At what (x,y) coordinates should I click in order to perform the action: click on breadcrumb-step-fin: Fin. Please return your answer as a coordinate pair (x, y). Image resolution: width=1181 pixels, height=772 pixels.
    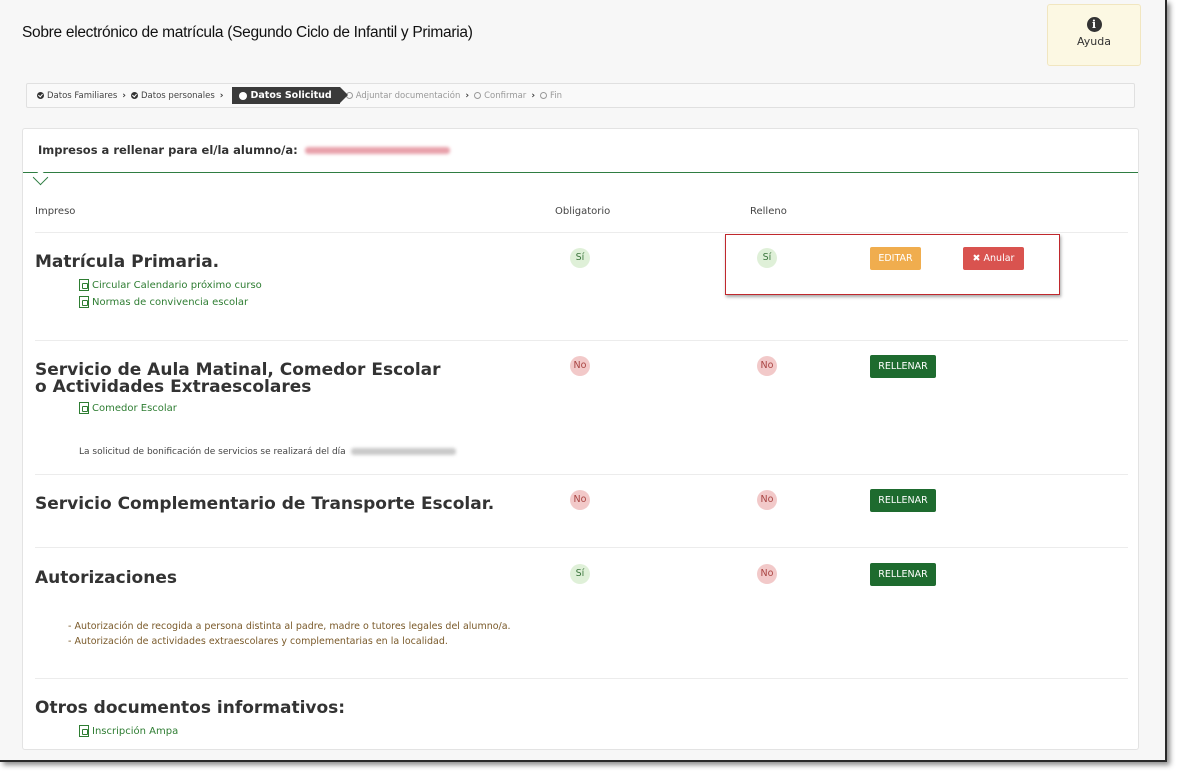
    Looking at the image, I should click on (551, 96).